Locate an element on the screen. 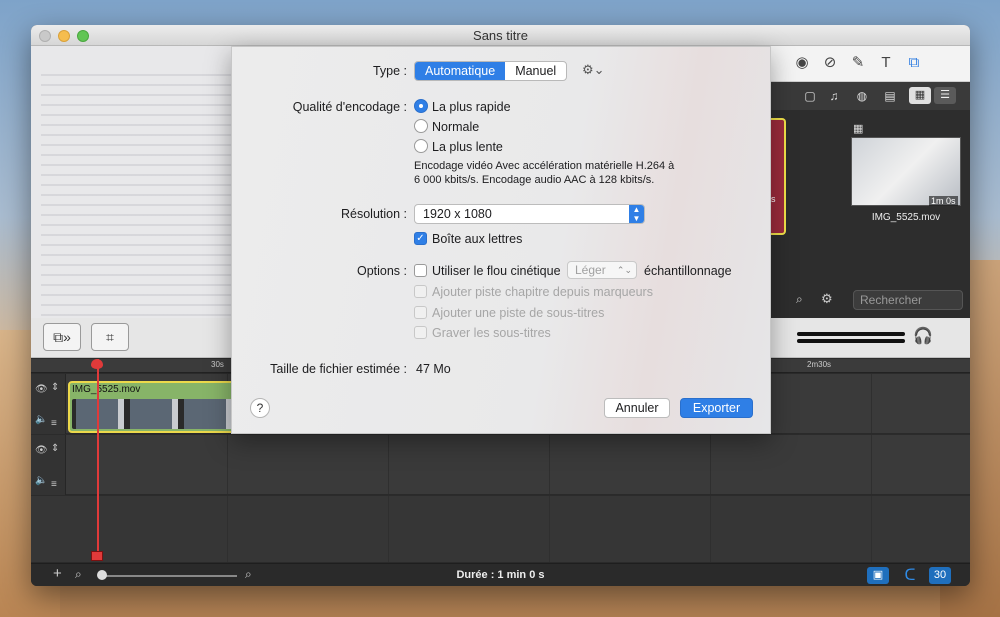 This screenshot has width=1000, height=617. zoom-window-button is located at coordinates (83, 36).